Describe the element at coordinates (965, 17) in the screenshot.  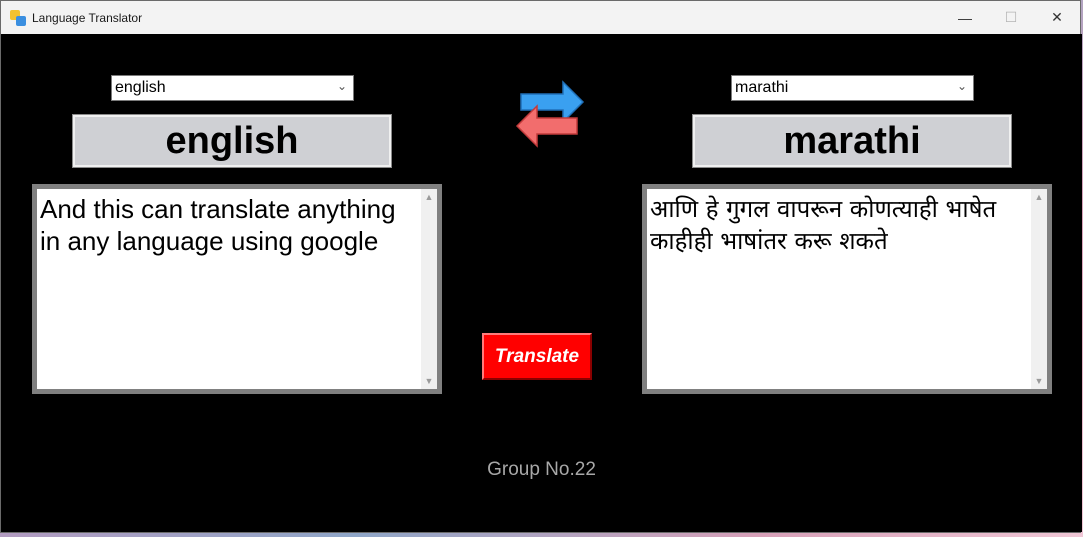
I see `minimize-button: —` at that location.